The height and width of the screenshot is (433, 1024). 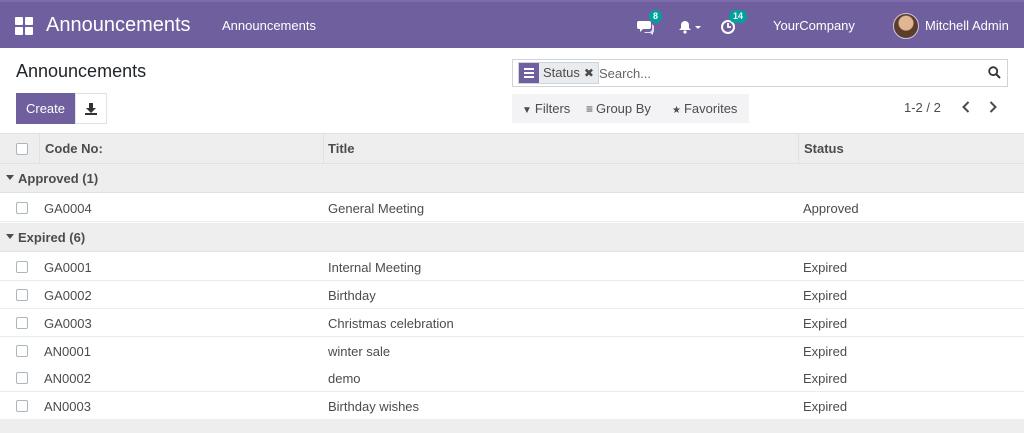 What do you see at coordinates (118, 25) in the screenshot?
I see `app-title: Announcements` at bounding box center [118, 25].